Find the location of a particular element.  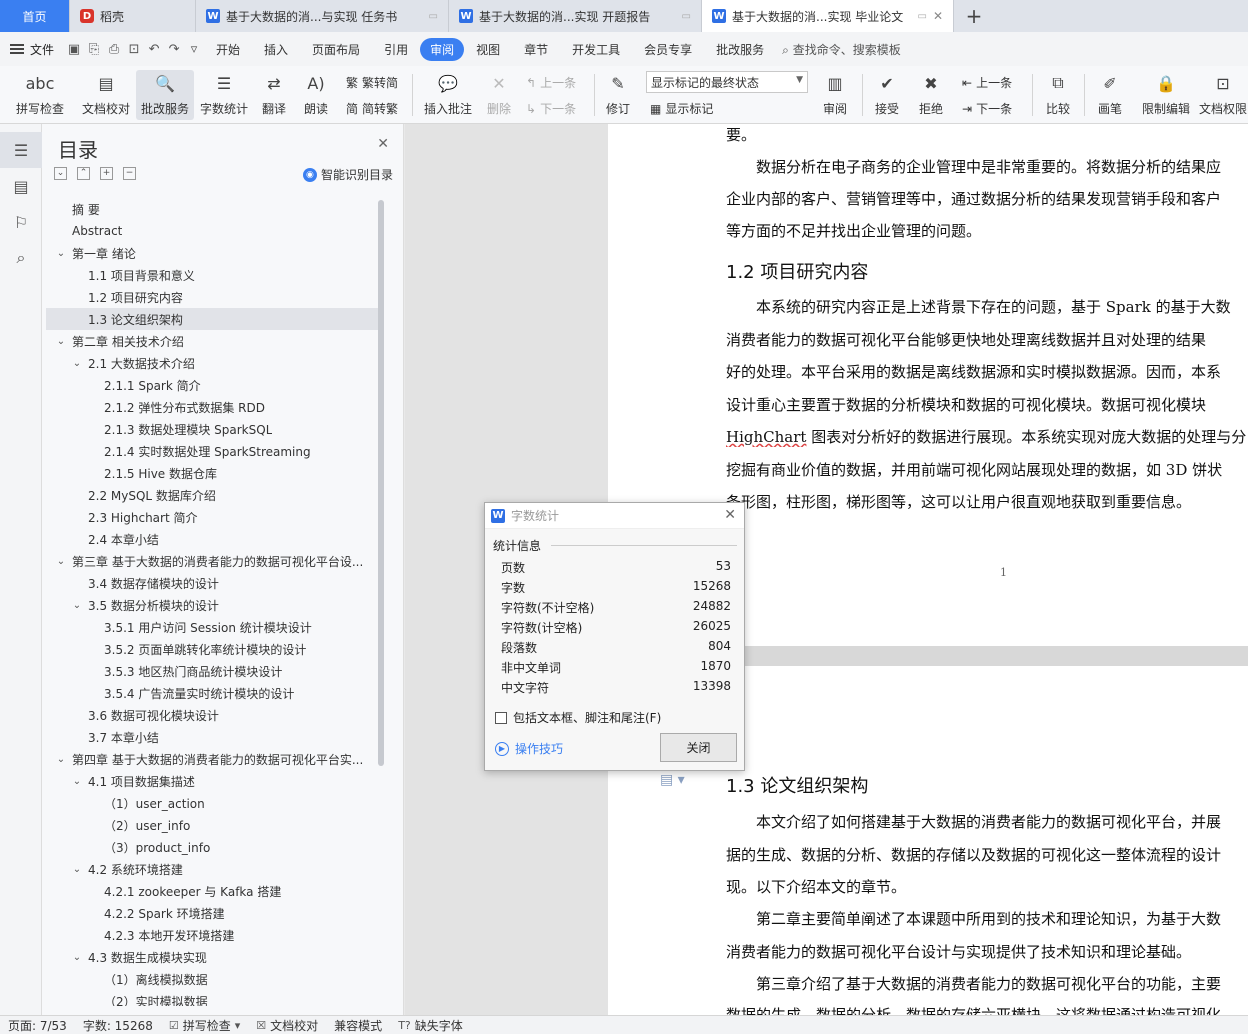

toc-item: （1）离线模拟数据 is located at coordinates (213, 979).